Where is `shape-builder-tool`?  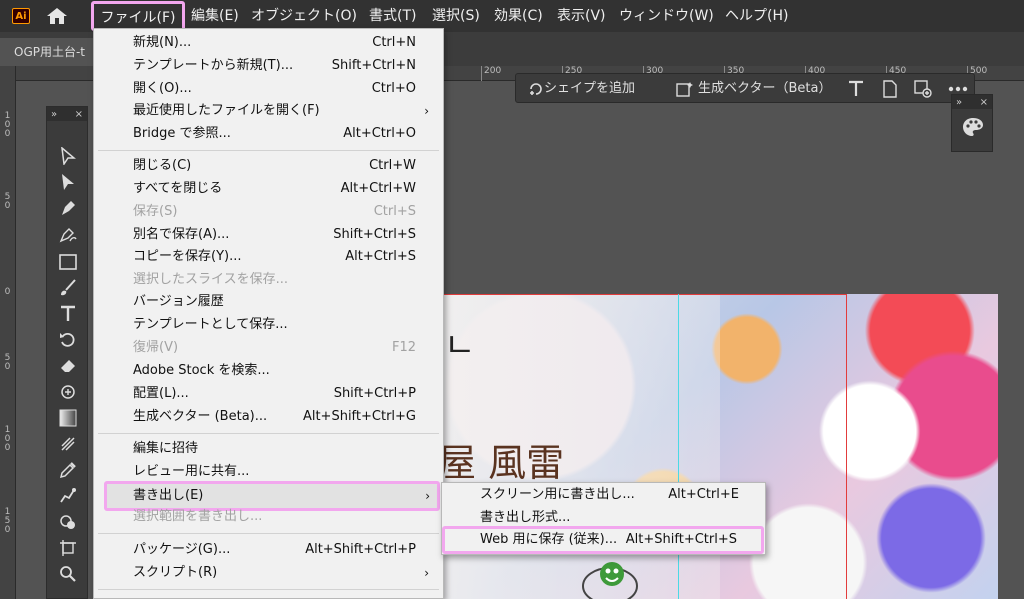
shape-builder-tool is located at coordinates (68, 522).